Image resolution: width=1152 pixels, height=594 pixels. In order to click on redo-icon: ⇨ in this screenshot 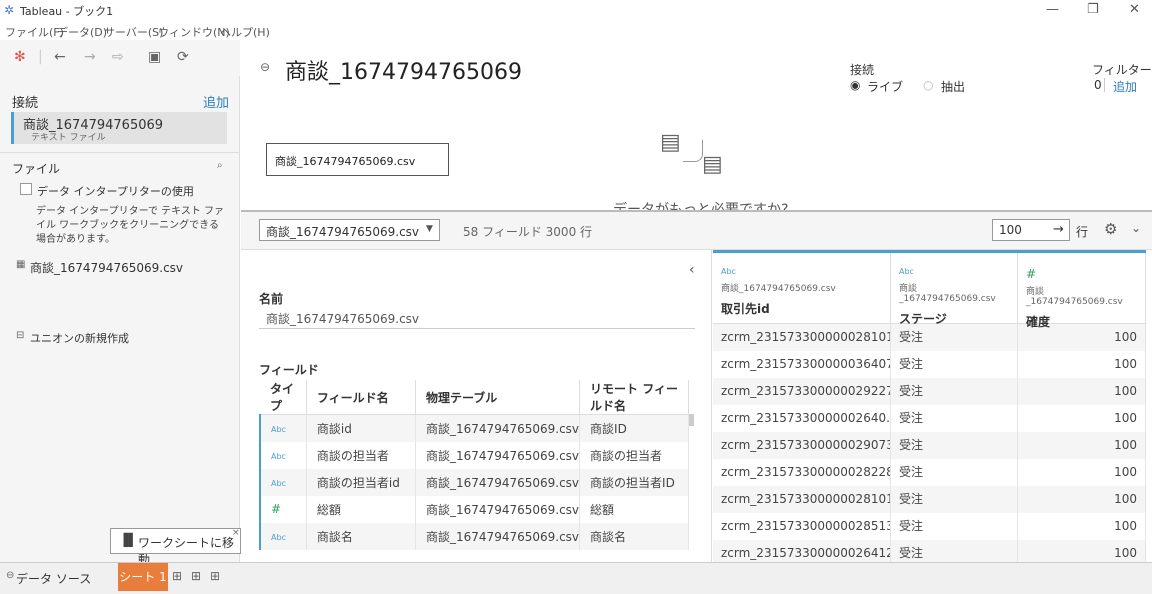, I will do `click(118, 57)`.